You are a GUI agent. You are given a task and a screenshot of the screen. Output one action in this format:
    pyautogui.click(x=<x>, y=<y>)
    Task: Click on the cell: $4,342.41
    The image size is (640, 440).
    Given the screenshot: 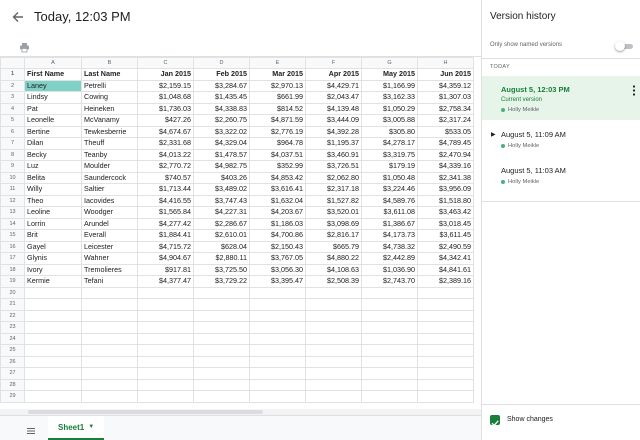 What is the action you would take?
    pyautogui.click(x=445, y=258)
    